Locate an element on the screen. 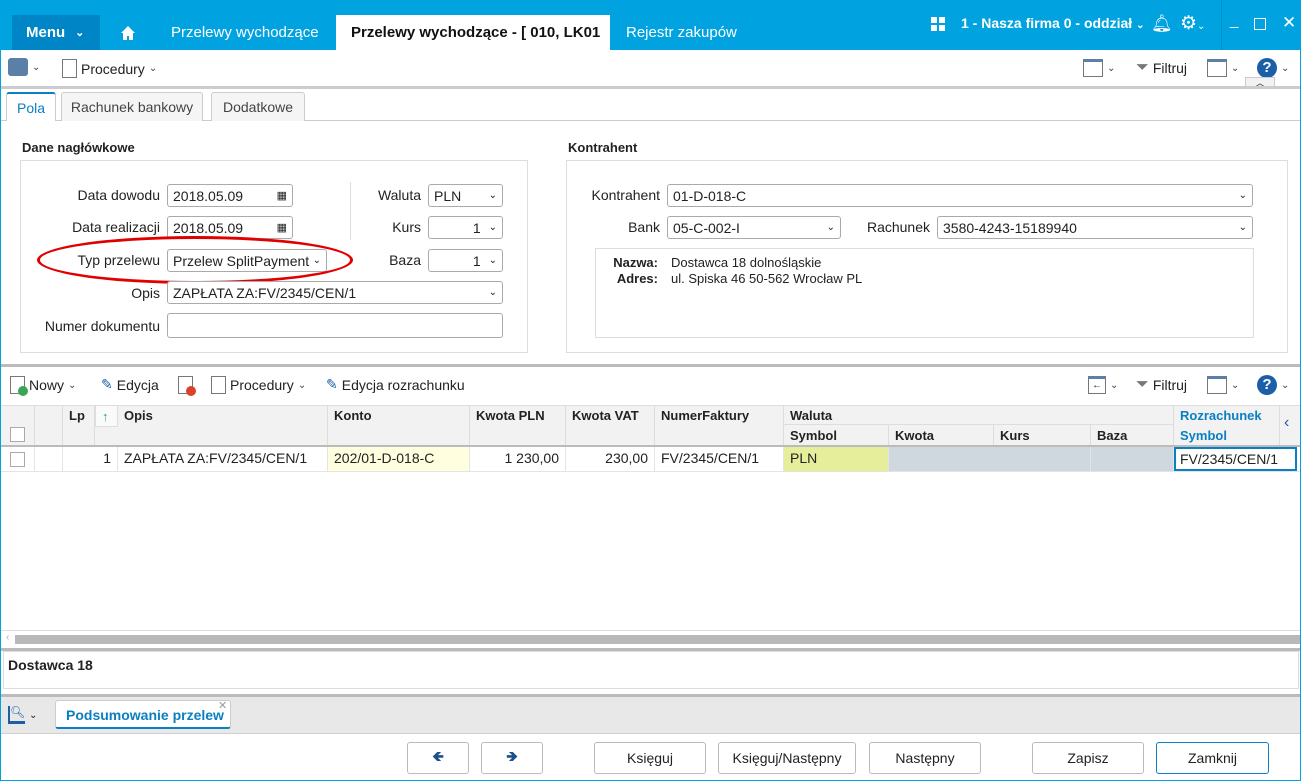  nowy-button: Nowy ⌄ is located at coordinates (43, 386).